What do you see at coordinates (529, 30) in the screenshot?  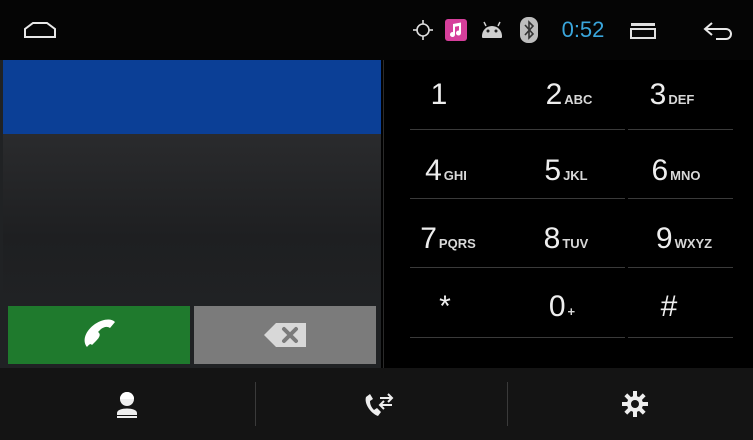 I see `bluetooth-icon` at bounding box center [529, 30].